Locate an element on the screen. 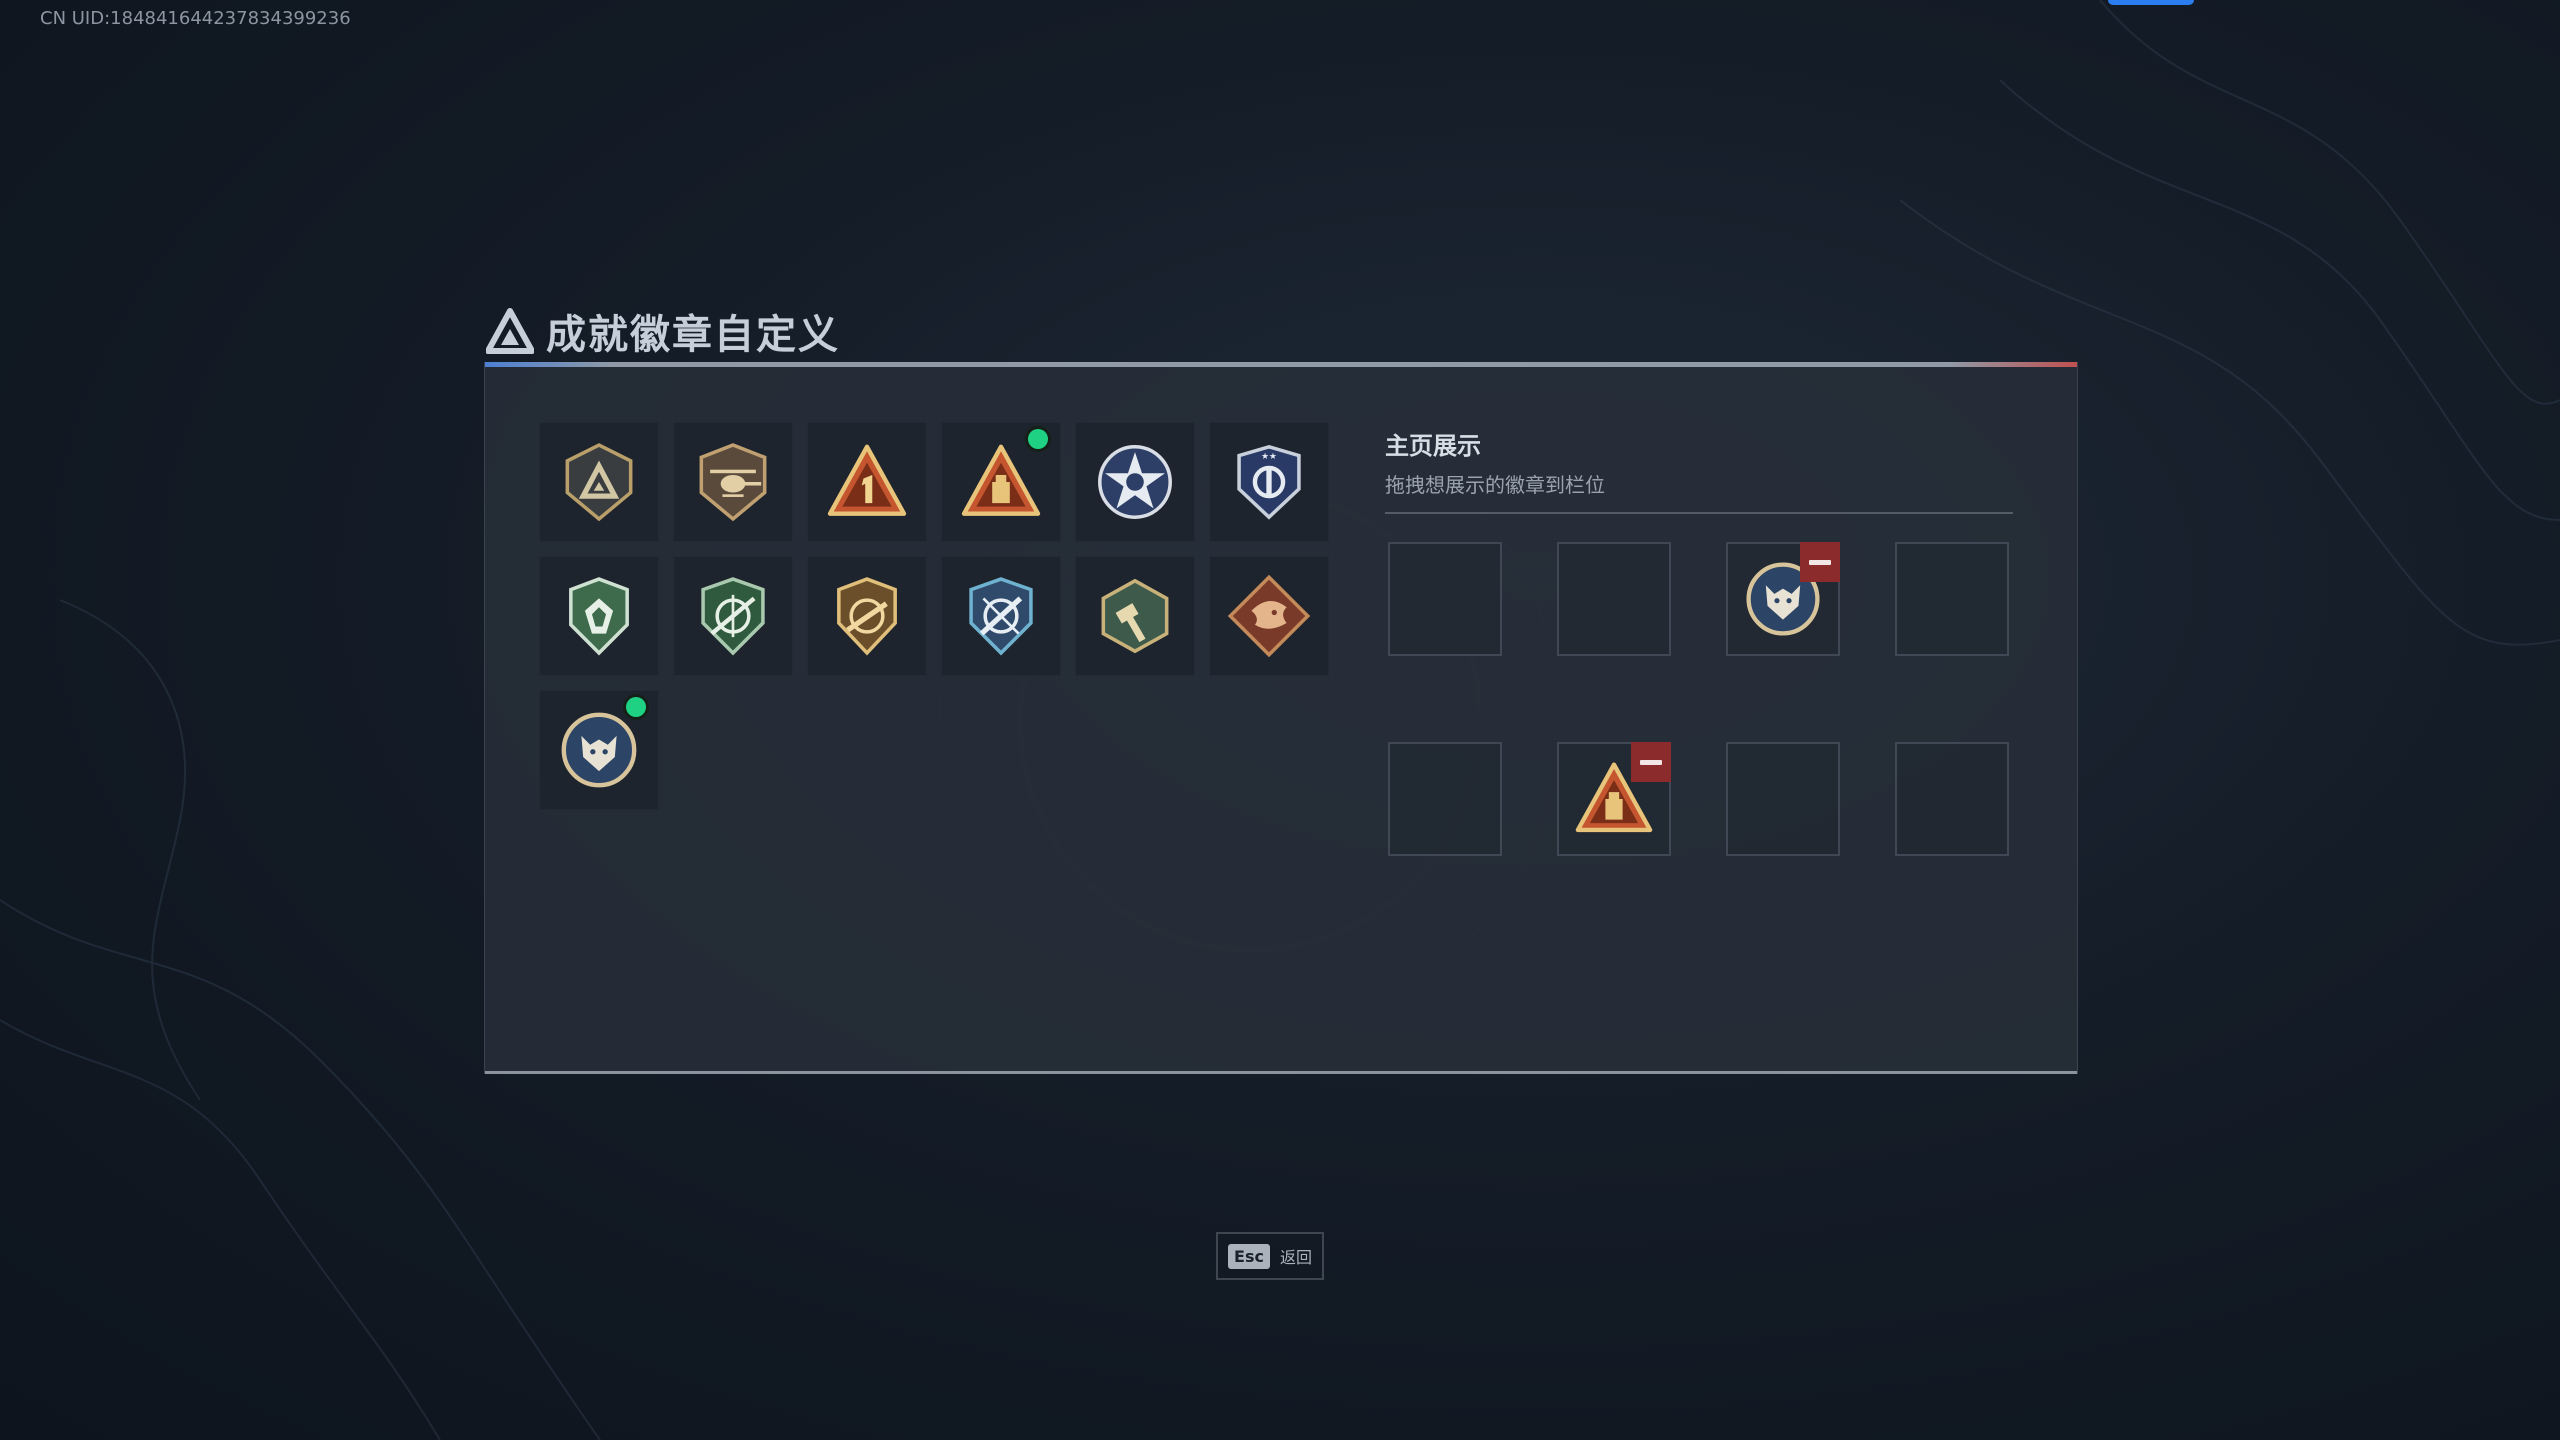 This screenshot has width=2560, height=1440. panel-bottom-border is located at coordinates (1281, 1072).